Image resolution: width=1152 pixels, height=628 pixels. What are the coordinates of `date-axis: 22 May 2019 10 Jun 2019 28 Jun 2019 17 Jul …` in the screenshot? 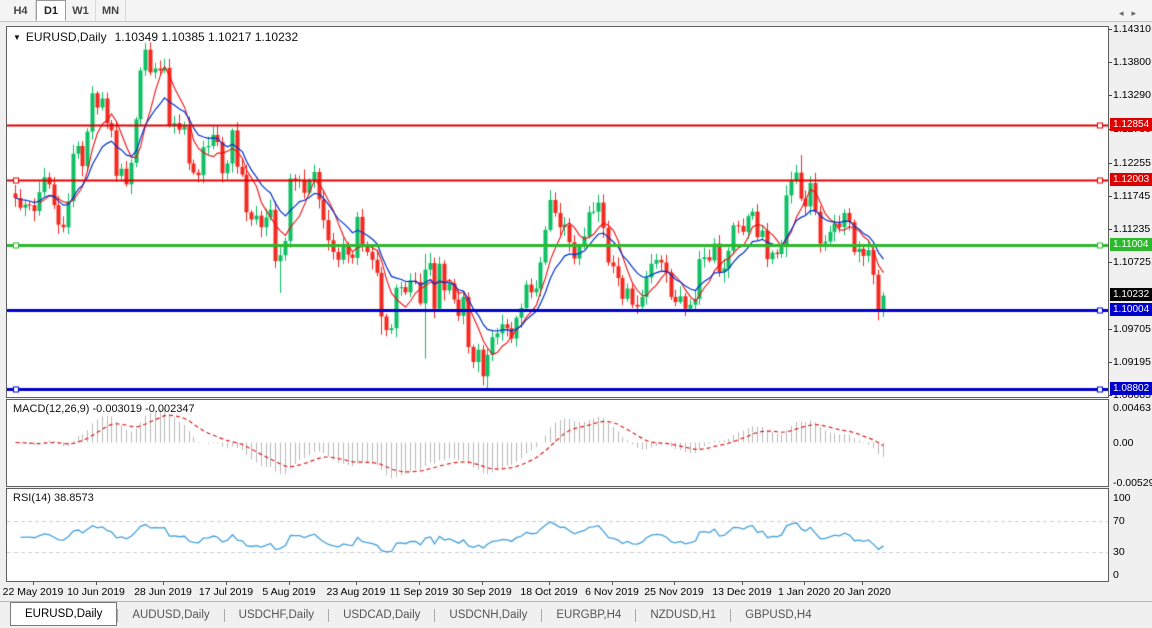 It's located at (577, 591).